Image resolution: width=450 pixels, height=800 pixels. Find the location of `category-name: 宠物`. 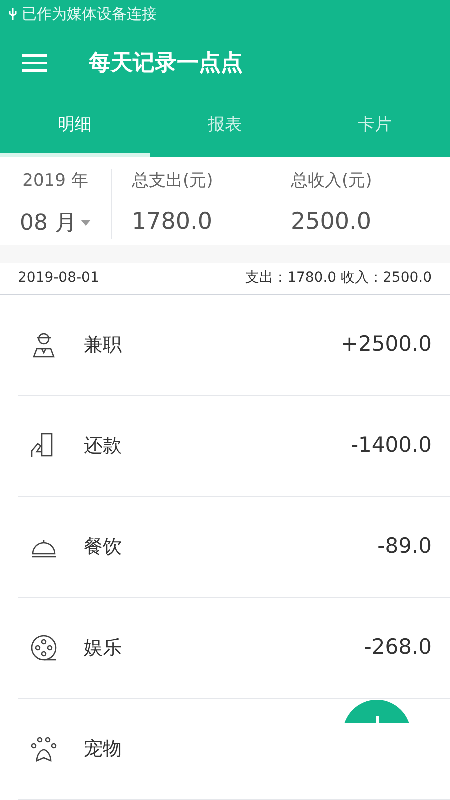

category-name: 宠物 is located at coordinates (103, 749).